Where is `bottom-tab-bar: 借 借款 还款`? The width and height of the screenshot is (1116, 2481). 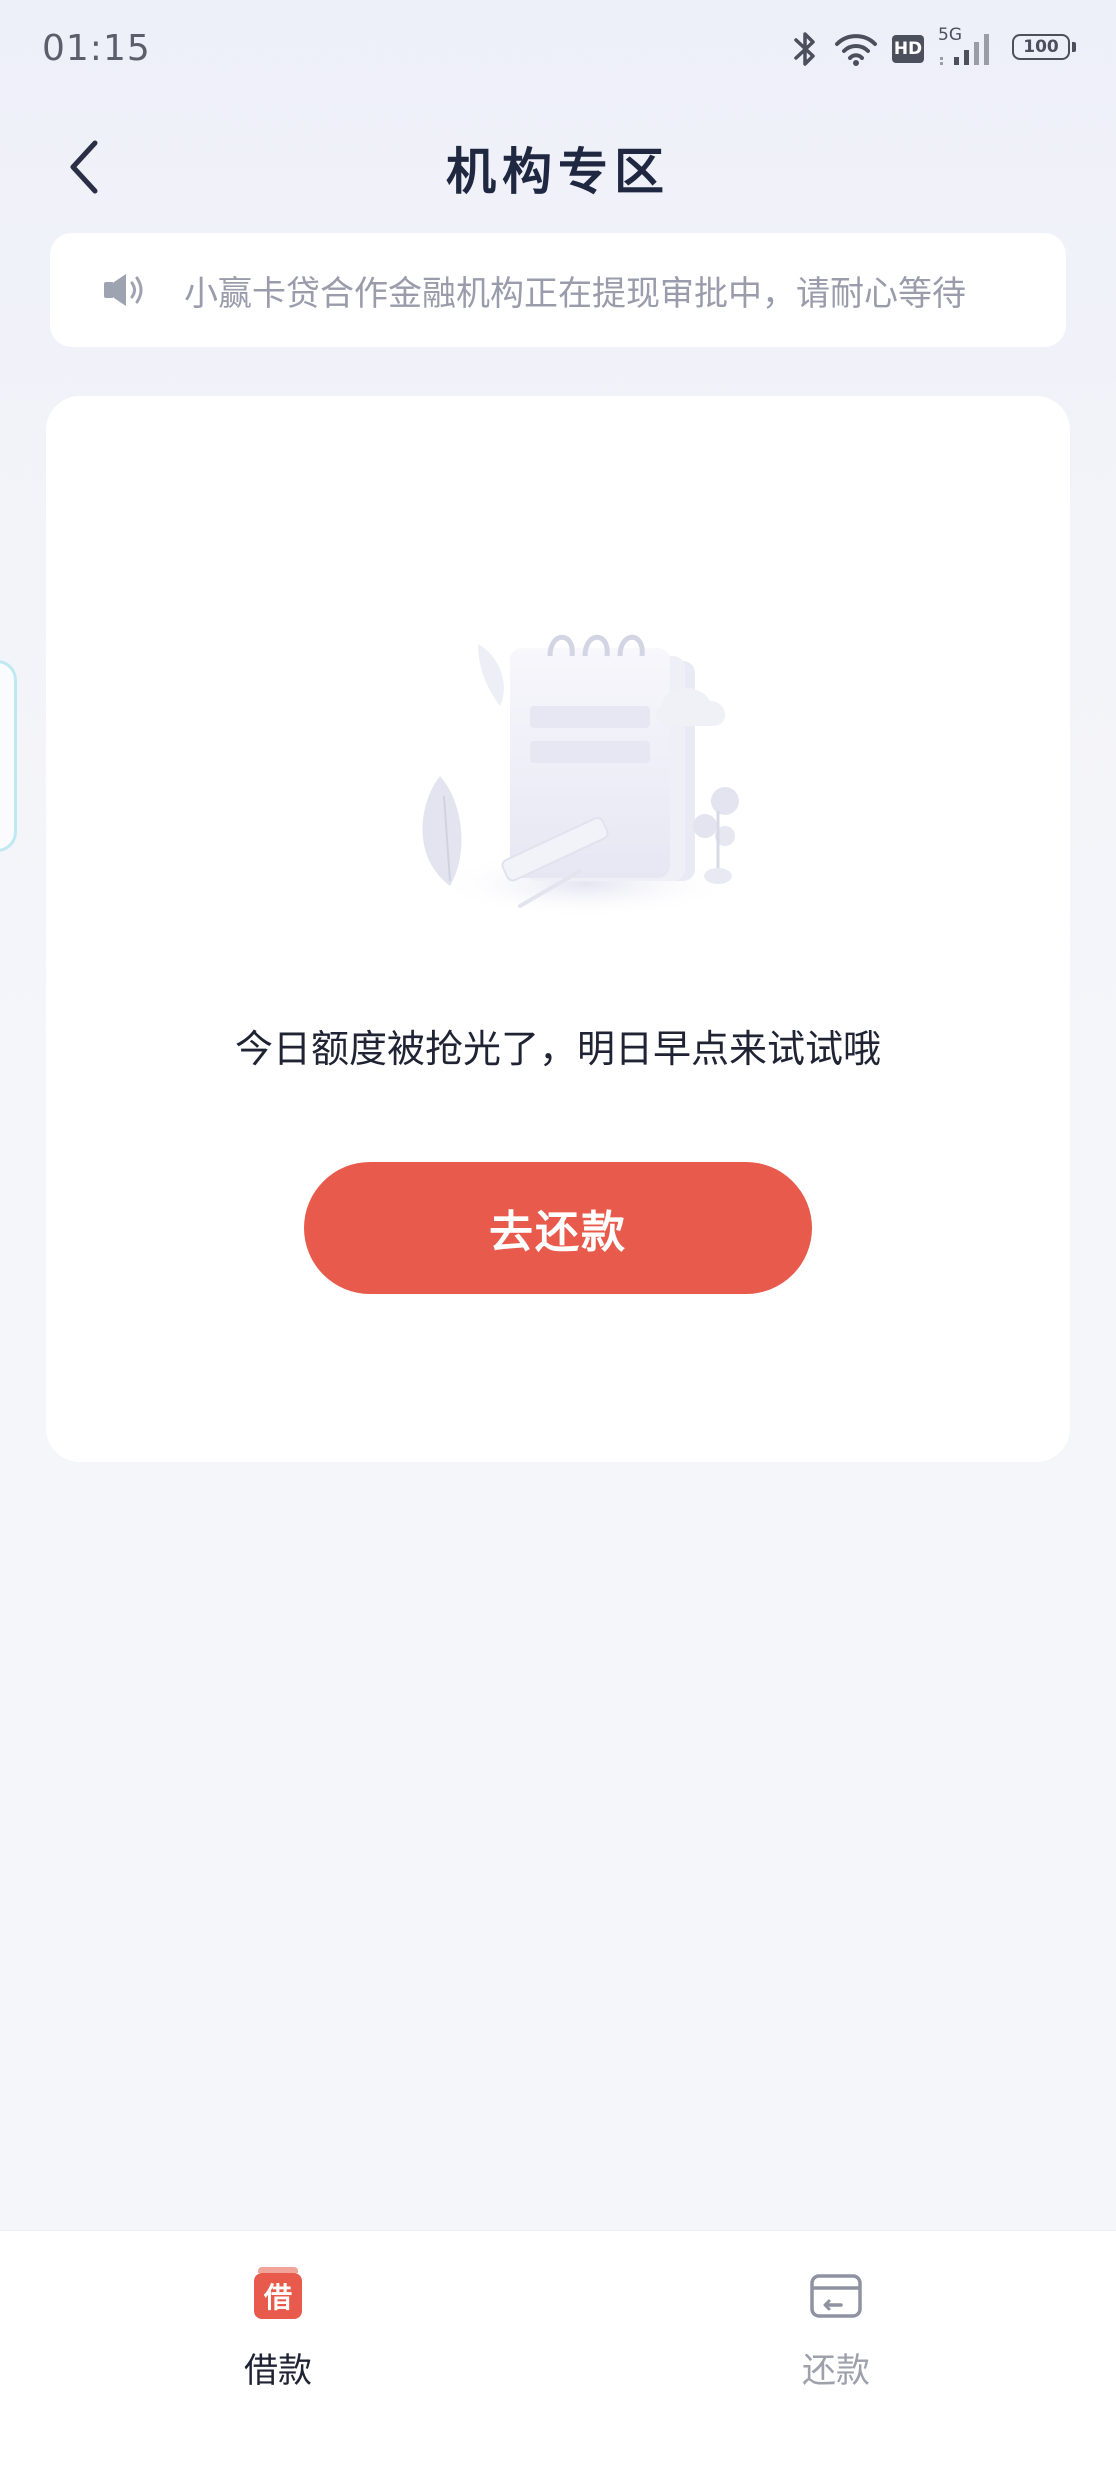
bottom-tab-bar: 借 借款 还款 is located at coordinates (558, 2355).